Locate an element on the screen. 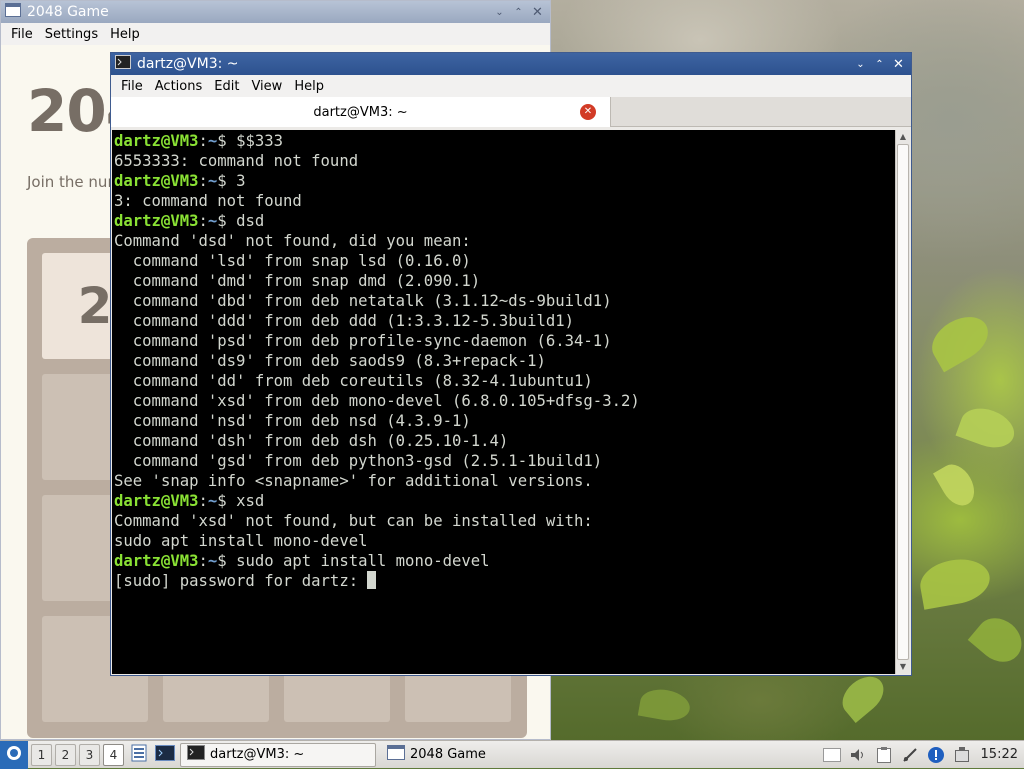 The image size is (1024, 769). terminal-output-line: command 'dsh' from deb dsh (0.25.10-1.4) is located at coordinates (311, 441).